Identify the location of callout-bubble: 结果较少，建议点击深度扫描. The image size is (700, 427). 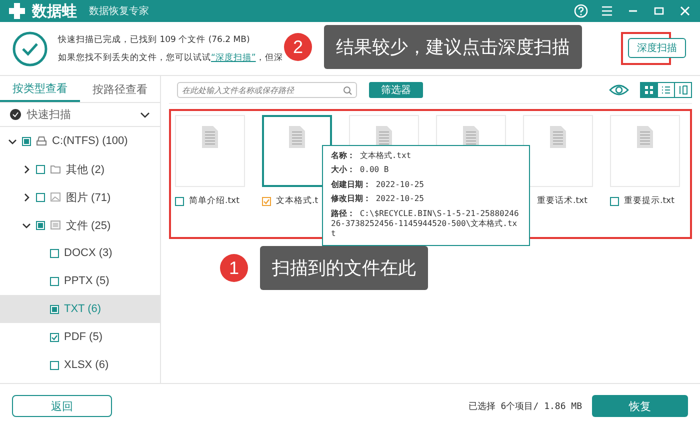
(453, 47).